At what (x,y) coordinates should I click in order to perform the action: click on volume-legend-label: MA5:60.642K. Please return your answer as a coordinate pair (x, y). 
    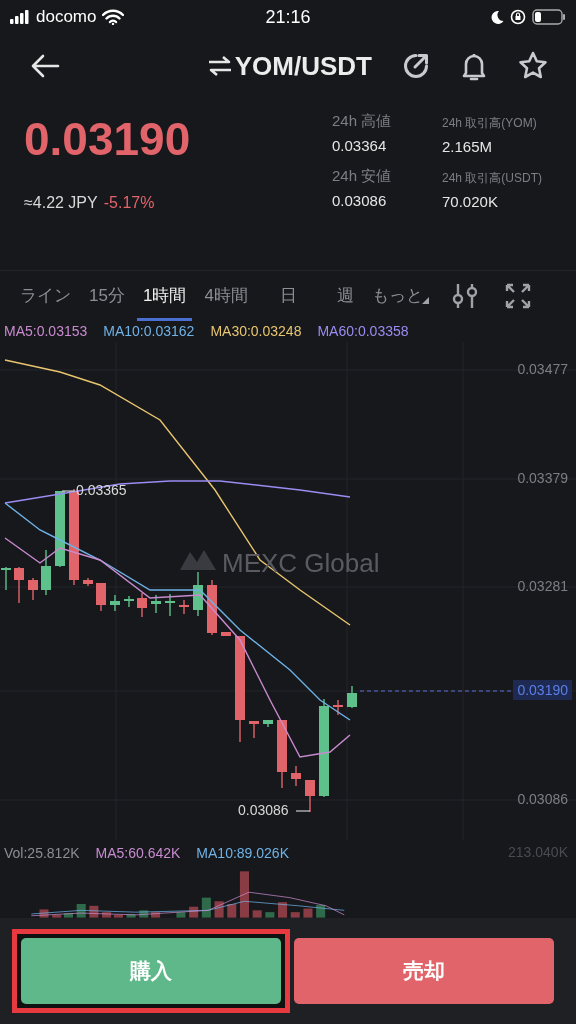
    Looking at the image, I should click on (138, 852).